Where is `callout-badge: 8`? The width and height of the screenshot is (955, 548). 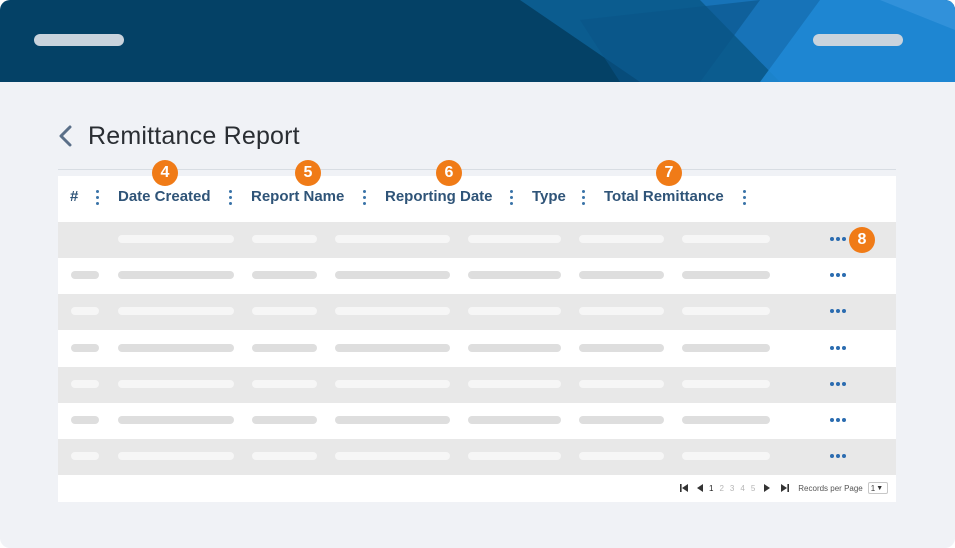
callout-badge: 8 is located at coordinates (862, 240).